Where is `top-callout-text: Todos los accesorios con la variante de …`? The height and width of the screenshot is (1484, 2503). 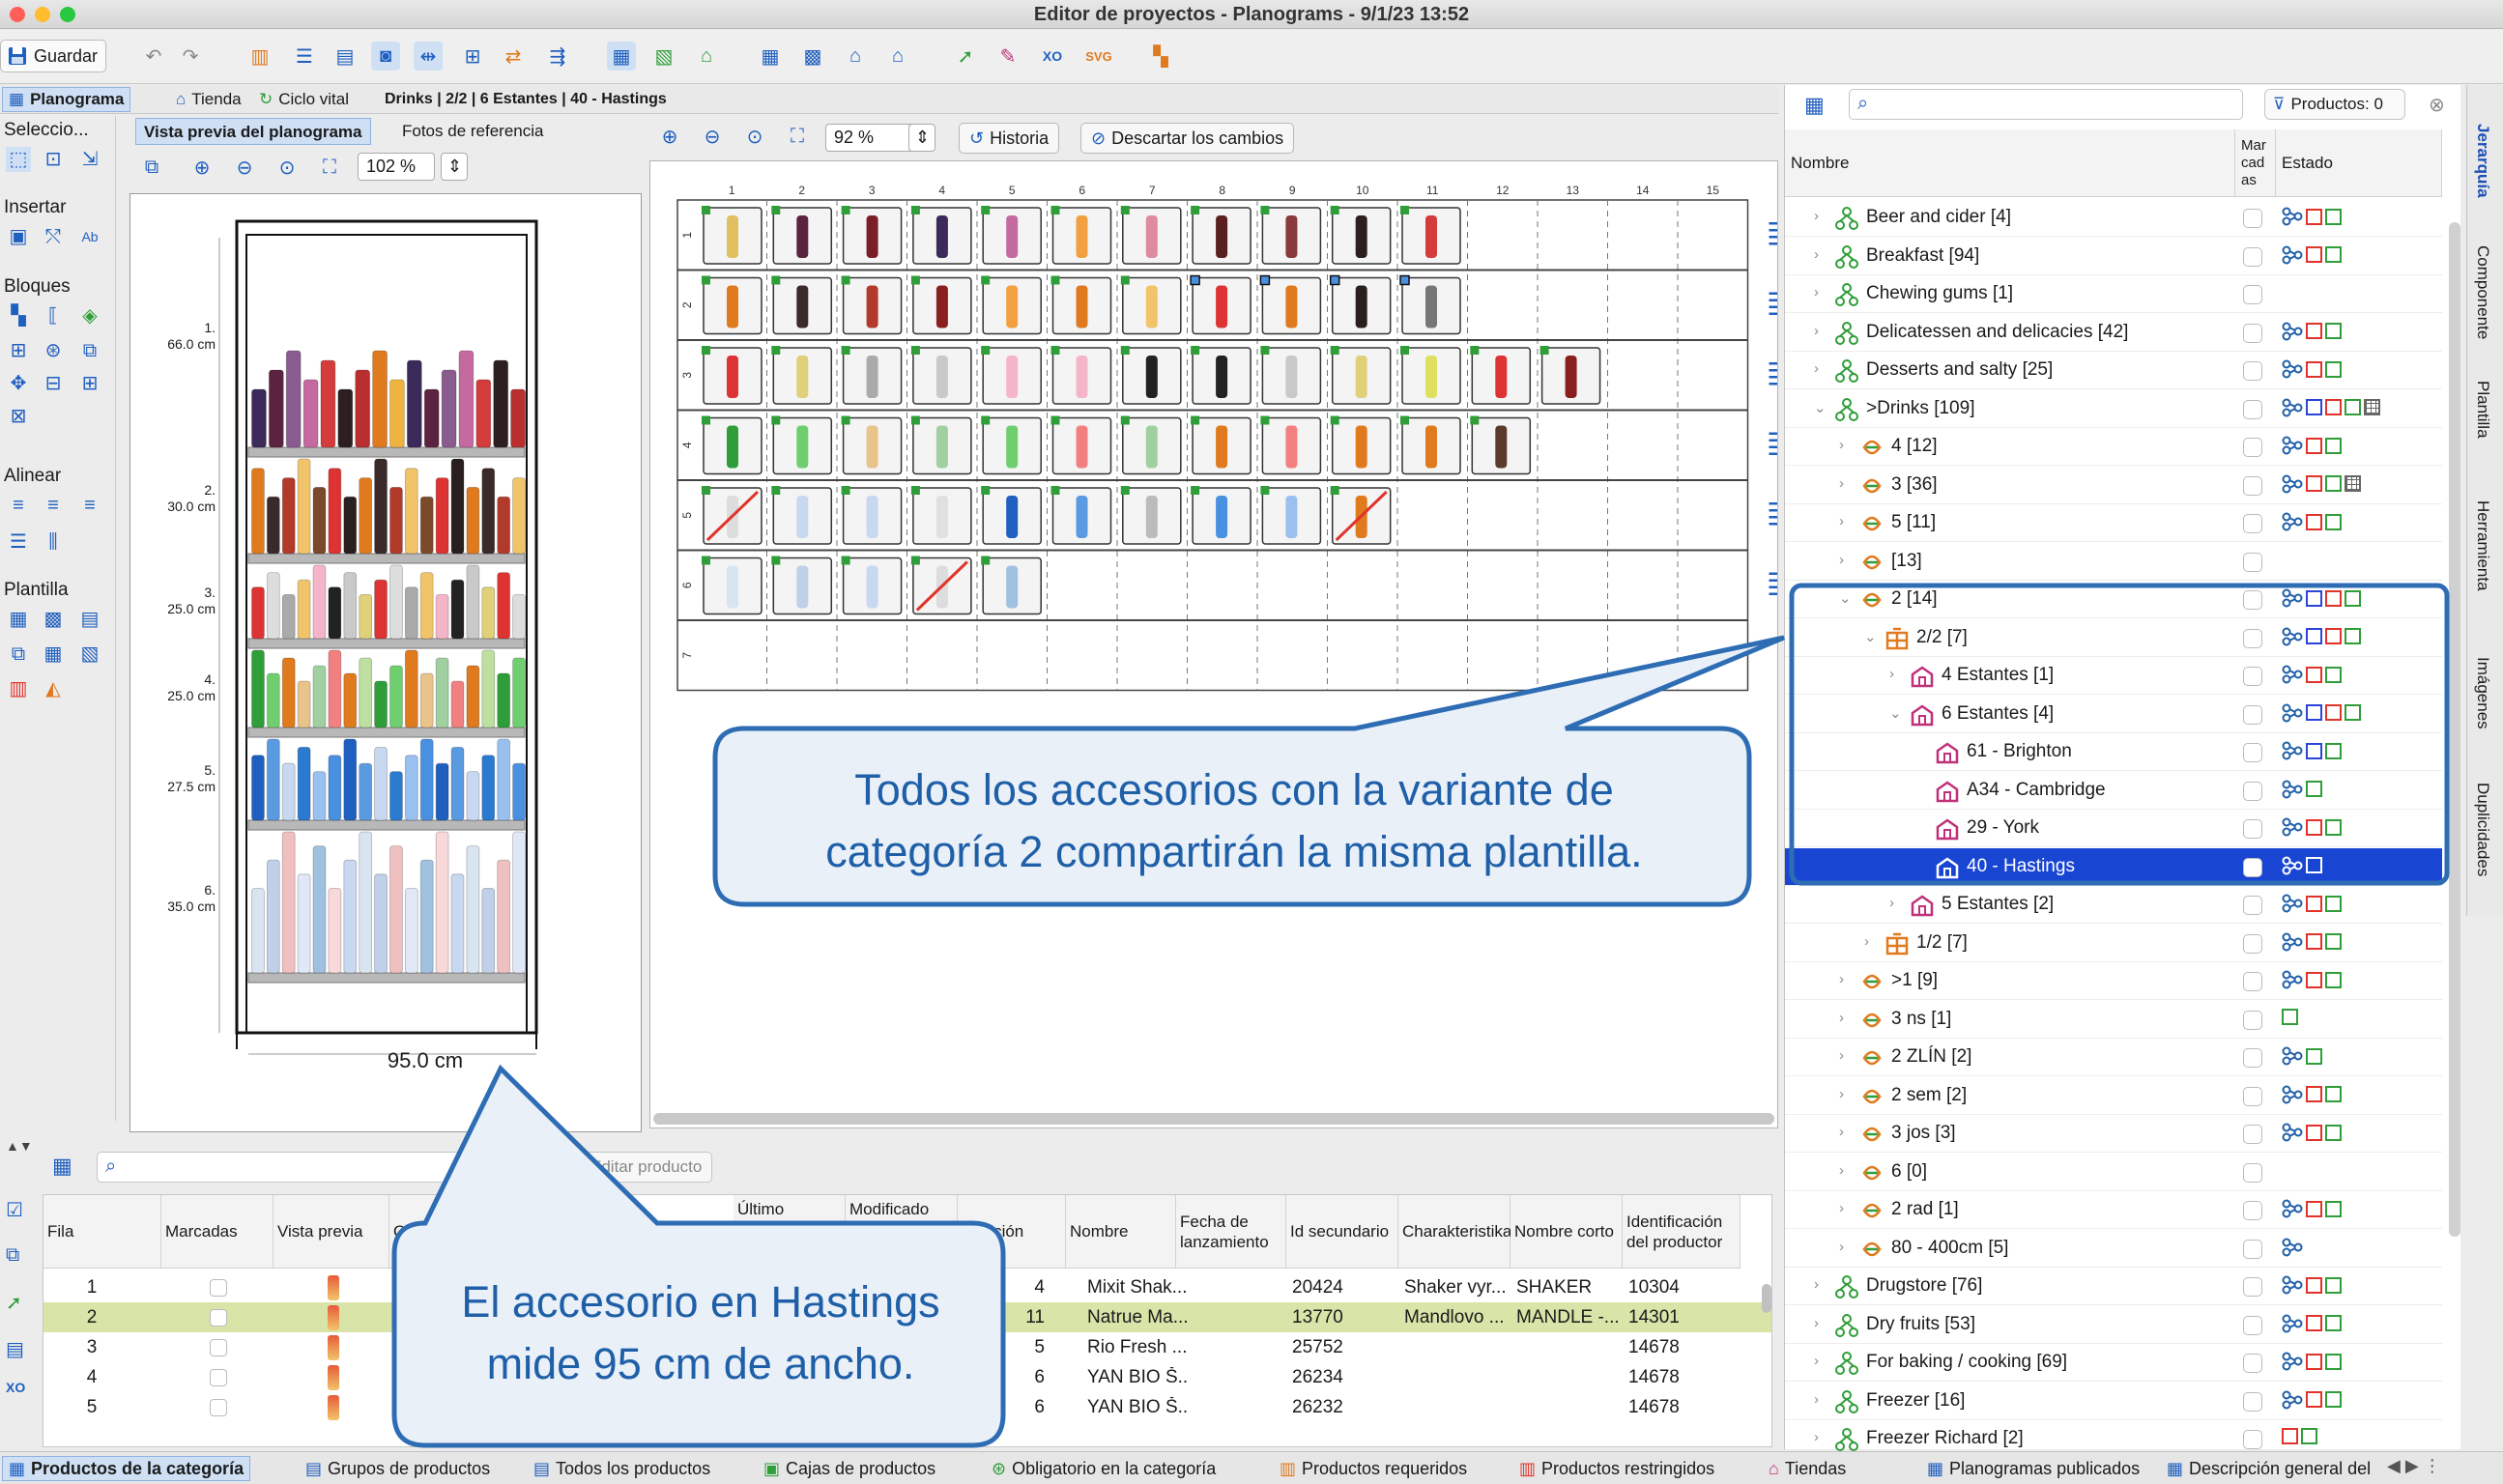
top-callout-text: Todos los accesorios con la variante de … is located at coordinates (1234, 821).